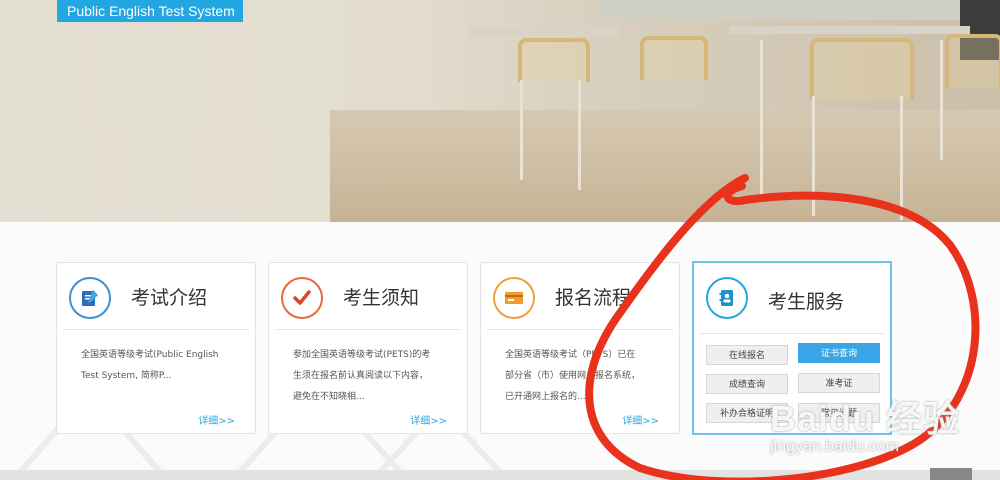  I want to click on exam-intro-icon, so click(90, 298).